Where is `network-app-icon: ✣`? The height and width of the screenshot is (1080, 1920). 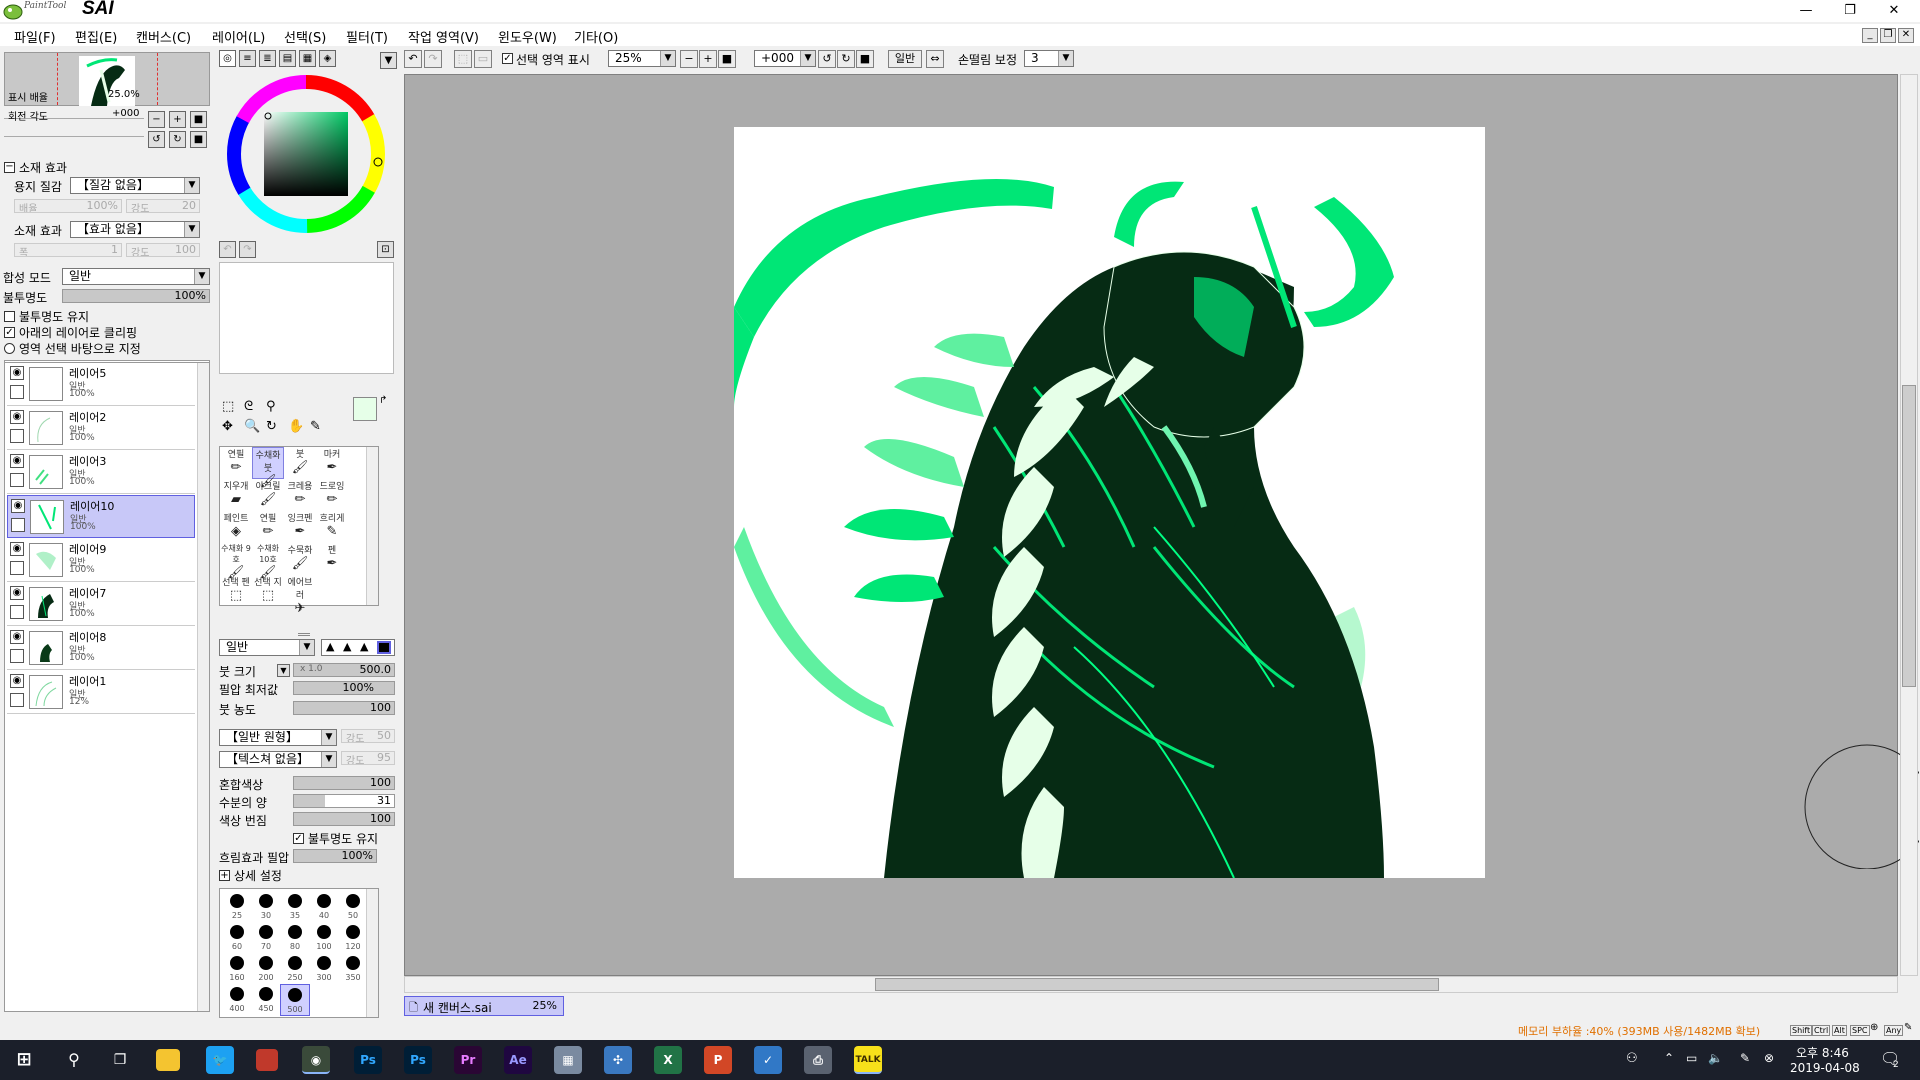 network-app-icon: ✣ is located at coordinates (618, 1060).